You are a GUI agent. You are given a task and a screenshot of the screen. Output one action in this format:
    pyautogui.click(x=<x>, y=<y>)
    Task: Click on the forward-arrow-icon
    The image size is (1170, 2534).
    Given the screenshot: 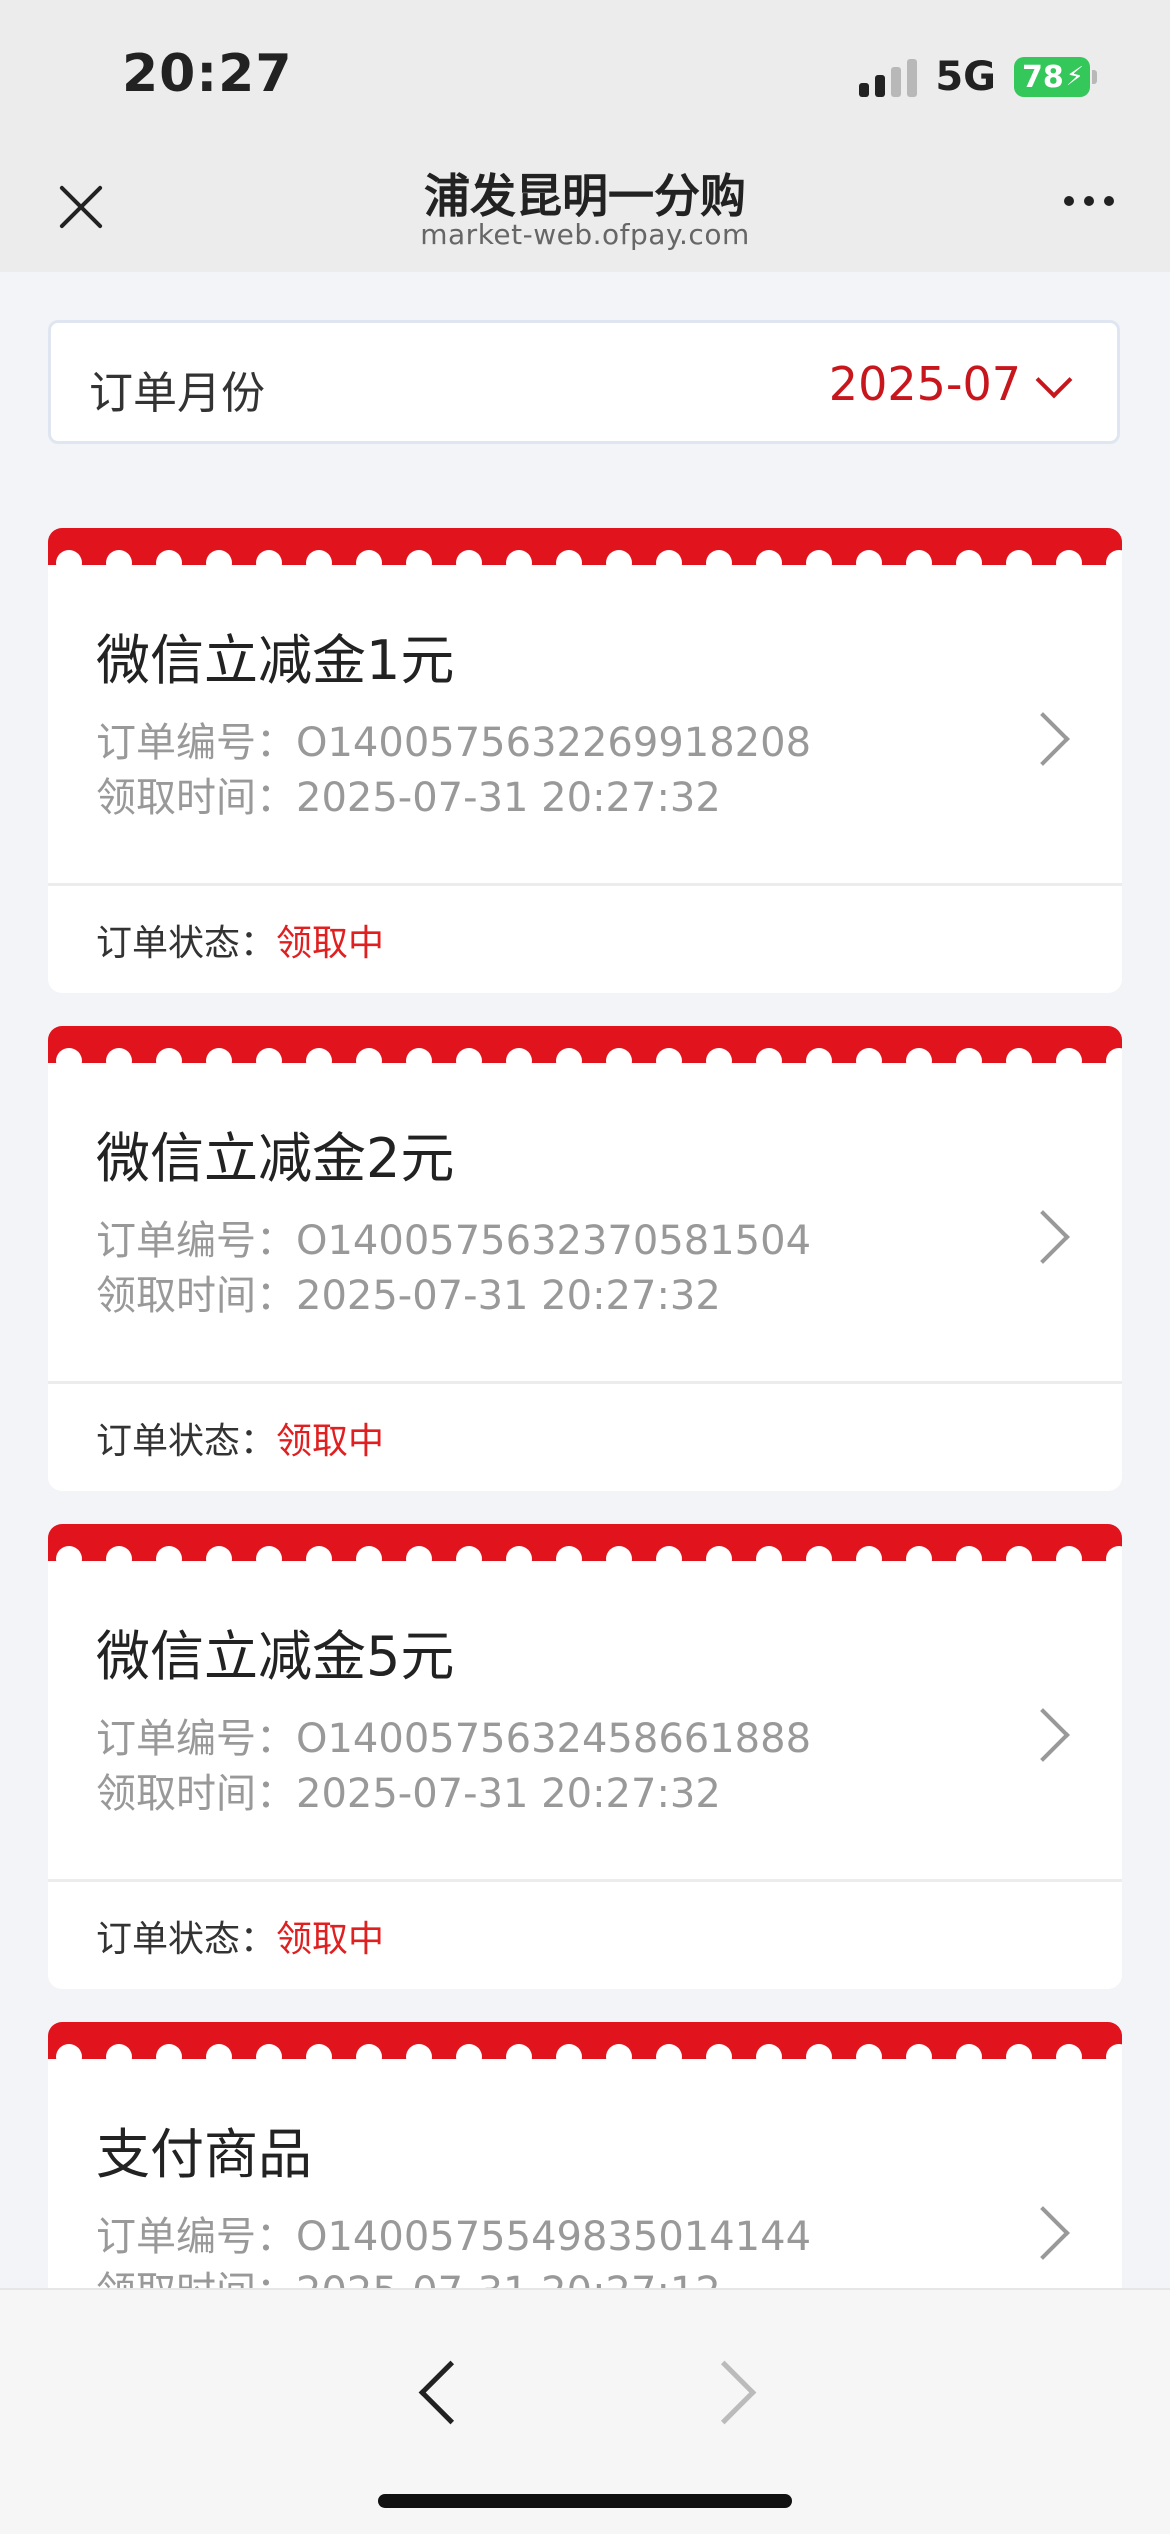 What is the action you would take?
    pyautogui.click(x=724, y=2392)
    